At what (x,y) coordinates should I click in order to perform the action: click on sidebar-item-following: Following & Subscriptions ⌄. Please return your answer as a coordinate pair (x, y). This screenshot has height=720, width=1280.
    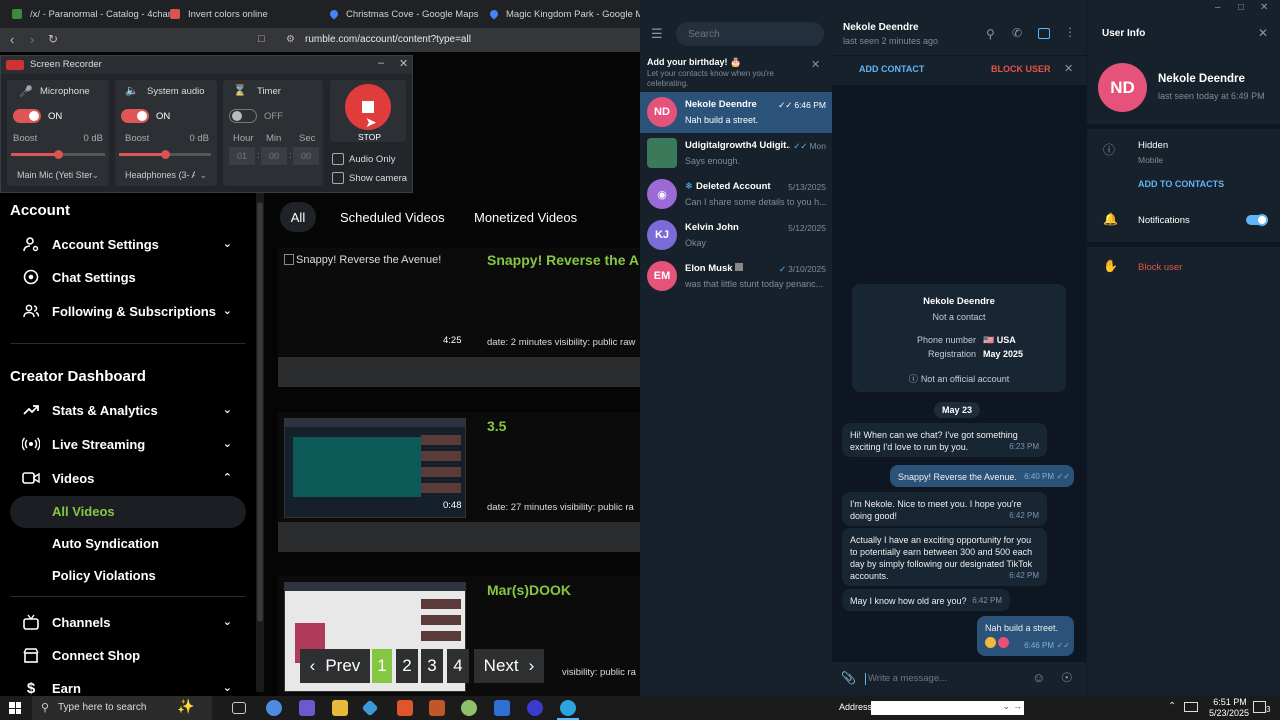
    Looking at the image, I should click on (132, 311).